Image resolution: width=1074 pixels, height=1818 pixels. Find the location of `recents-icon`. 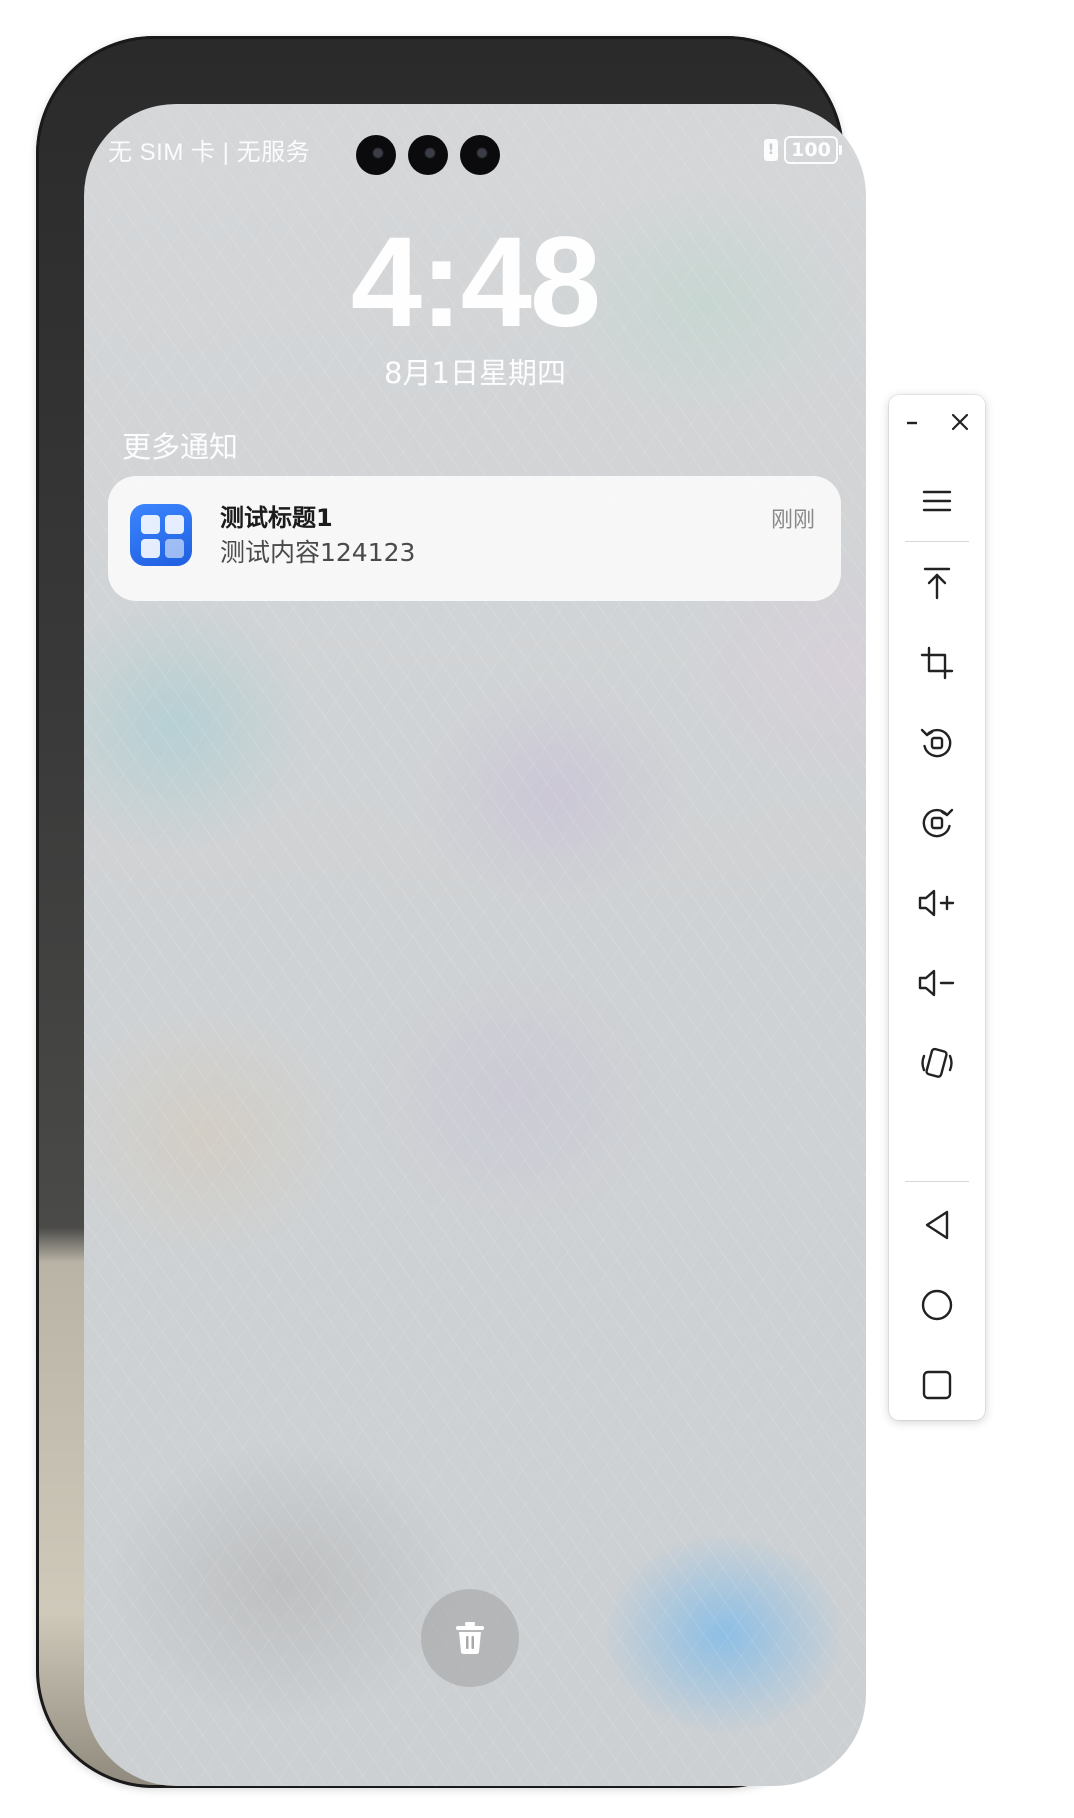

recents-icon is located at coordinates (937, 1385).